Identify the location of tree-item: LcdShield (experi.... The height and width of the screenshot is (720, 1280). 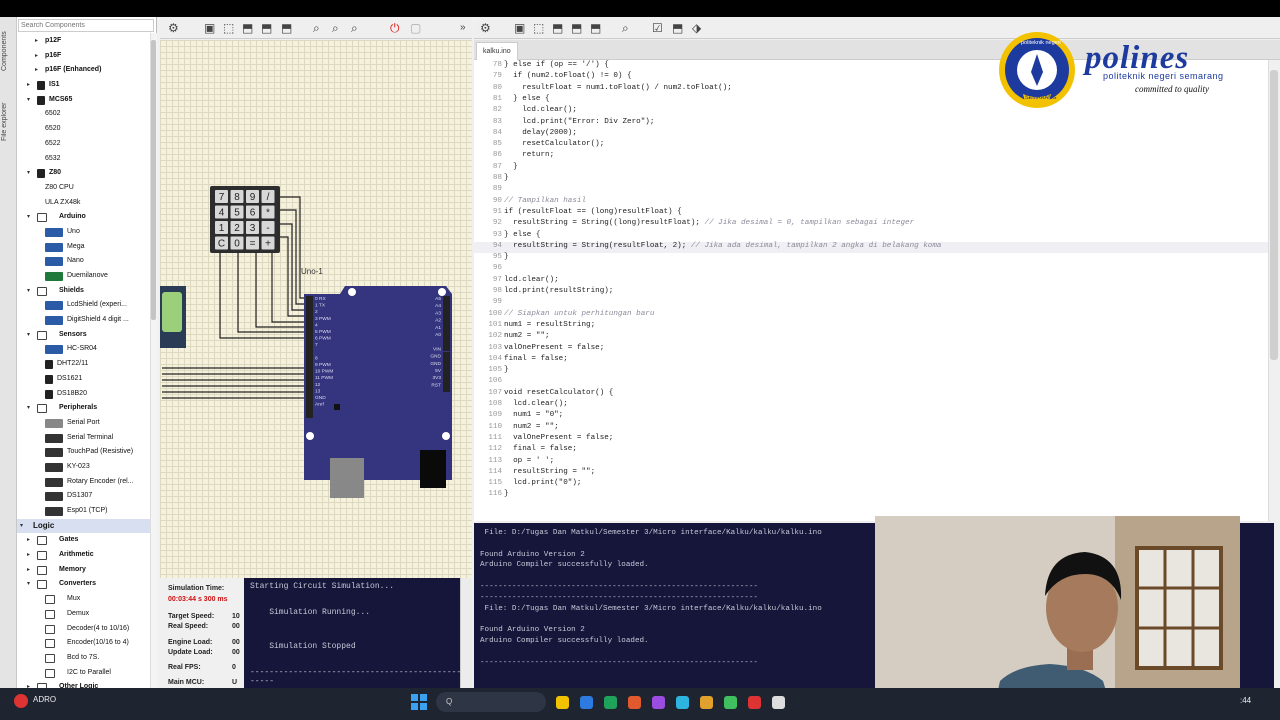
(86, 305).